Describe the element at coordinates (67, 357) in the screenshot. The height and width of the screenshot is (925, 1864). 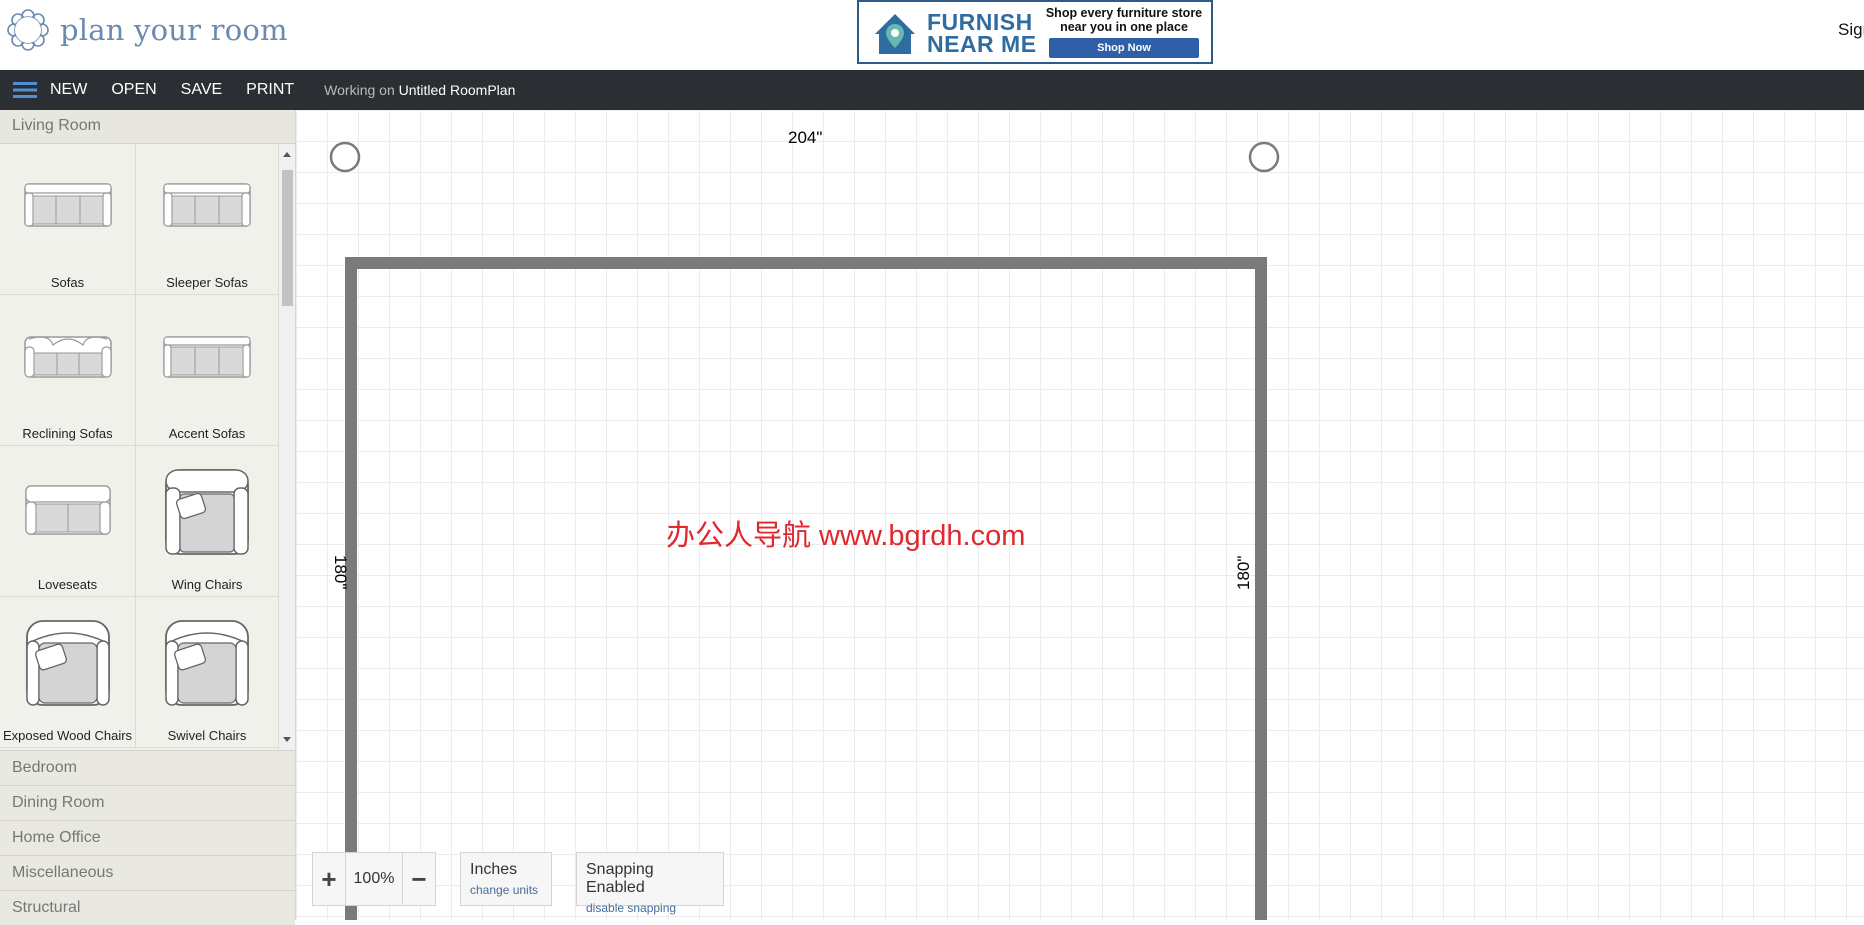
I see `reclining-sofa-icon` at that location.